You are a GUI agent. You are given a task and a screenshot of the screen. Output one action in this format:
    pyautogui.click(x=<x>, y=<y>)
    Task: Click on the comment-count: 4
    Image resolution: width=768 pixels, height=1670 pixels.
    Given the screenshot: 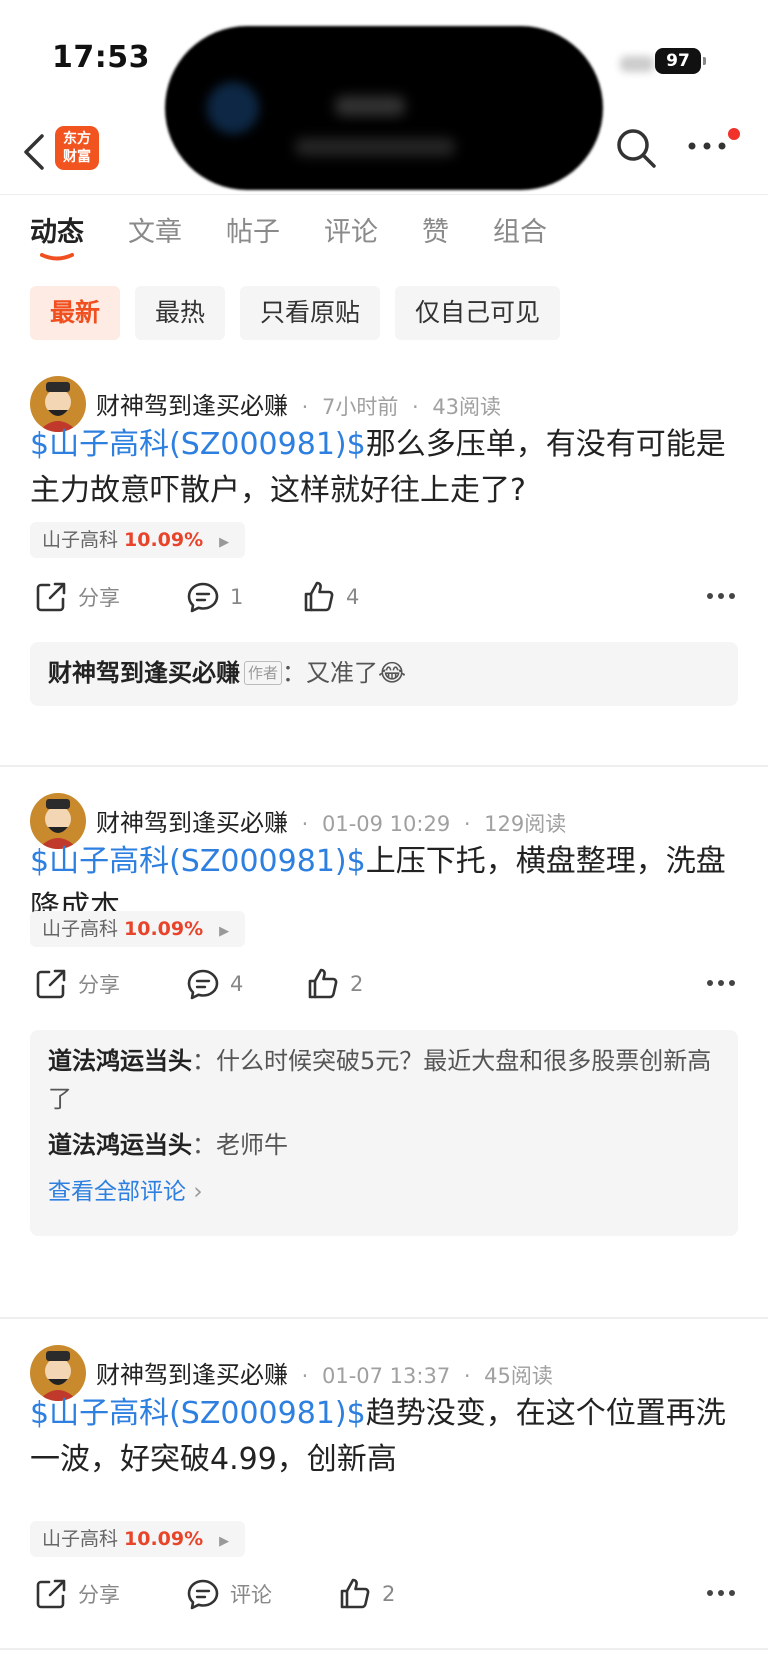 What is the action you would take?
    pyautogui.click(x=237, y=984)
    